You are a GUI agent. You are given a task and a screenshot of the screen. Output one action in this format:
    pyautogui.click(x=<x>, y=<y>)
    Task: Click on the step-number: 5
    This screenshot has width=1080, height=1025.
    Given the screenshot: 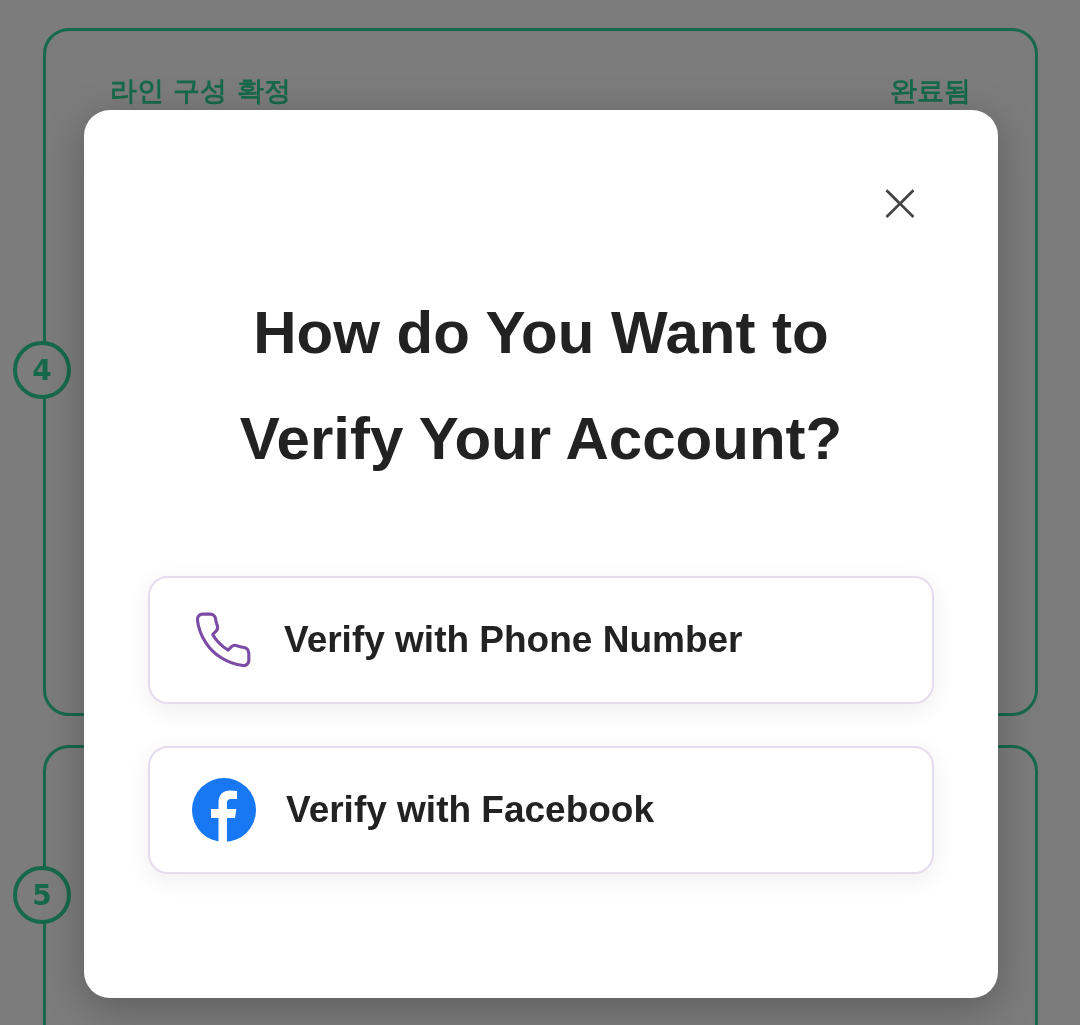 What is the action you would take?
    pyautogui.click(x=42, y=895)
    